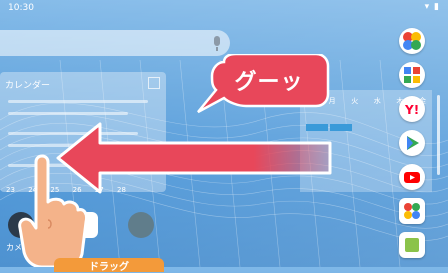 The width and height of the screenshot is (448, 273). I want to click on drag-label: ドラッグ, so click(109, 265).